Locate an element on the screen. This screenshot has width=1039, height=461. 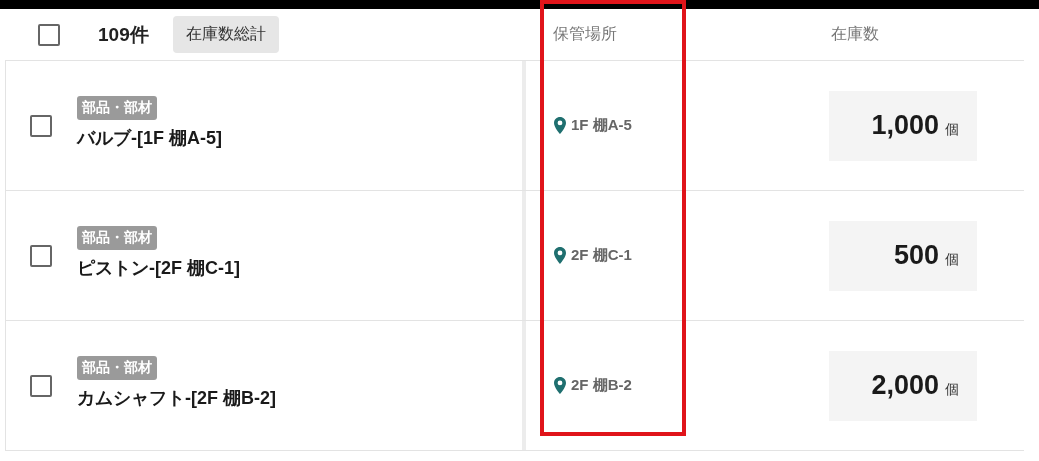
item-name: バルブ-[1F 棚A-5] is located at coordinates (149, 138).